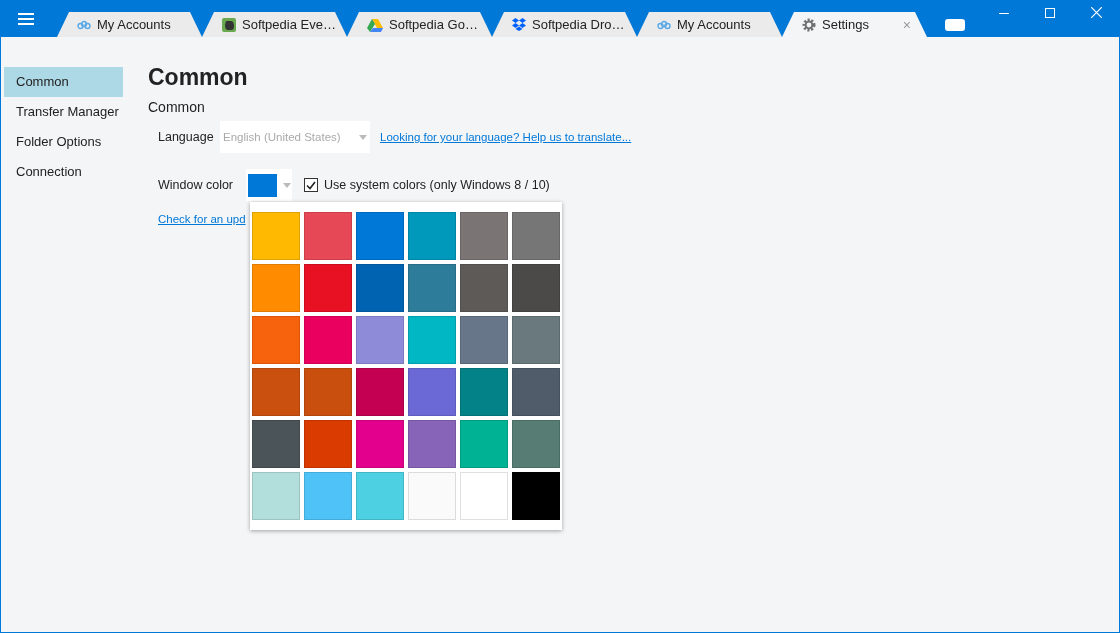  I want to click on update-link: Check for an upd, so click(202, 219).